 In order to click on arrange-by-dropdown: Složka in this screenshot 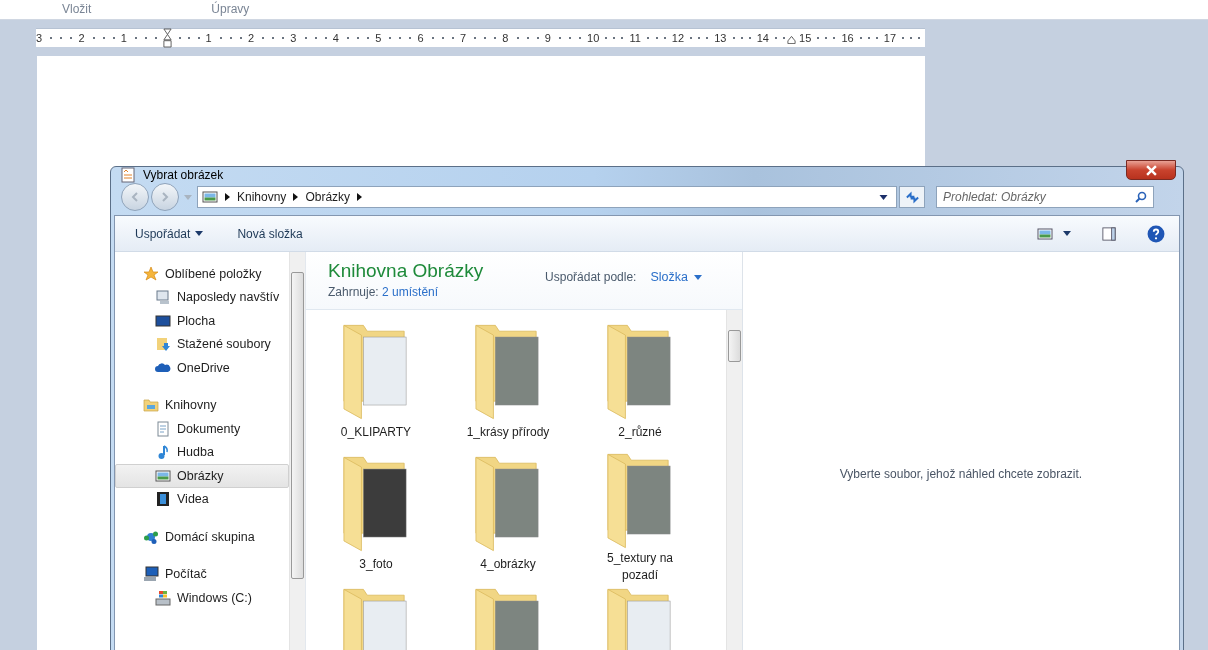, I will do `click(676, 277)`.